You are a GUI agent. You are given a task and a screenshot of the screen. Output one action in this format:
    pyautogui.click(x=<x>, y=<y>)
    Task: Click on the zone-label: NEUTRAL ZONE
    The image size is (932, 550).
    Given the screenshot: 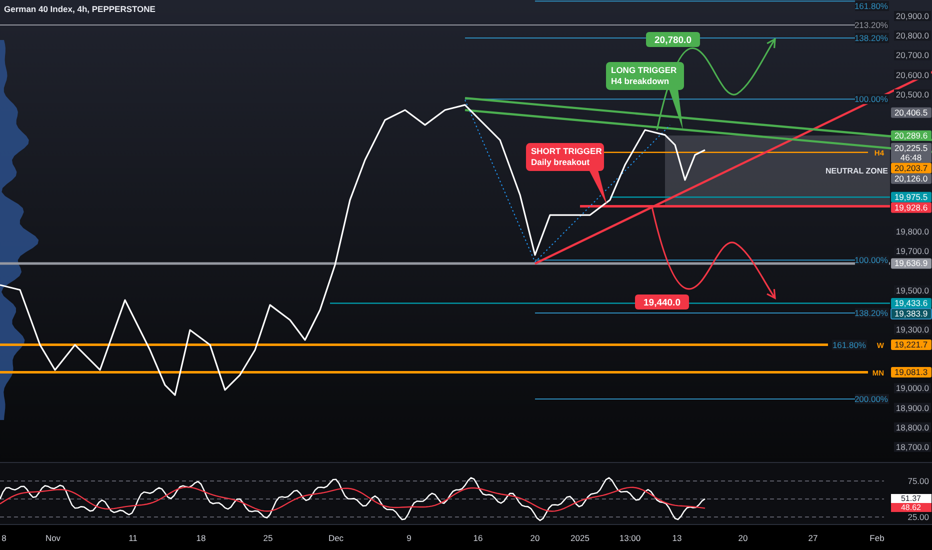 What is the action you would take?
    pyautogui.click(x=856, y=171)
    